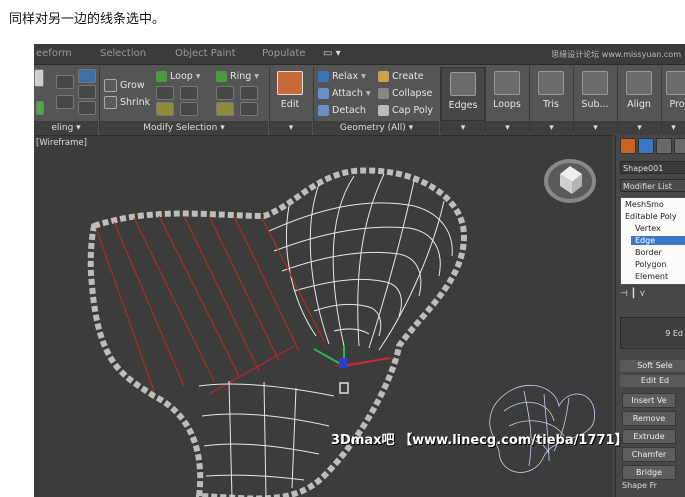 The image size is (685, 497). Describe the element at coordinates (677, 104) in the screenshot. I see `properties-label: Pro` at that location.